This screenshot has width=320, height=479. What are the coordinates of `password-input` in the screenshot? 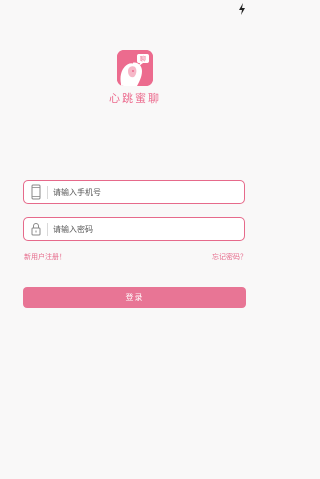 It's located at (145, 229).